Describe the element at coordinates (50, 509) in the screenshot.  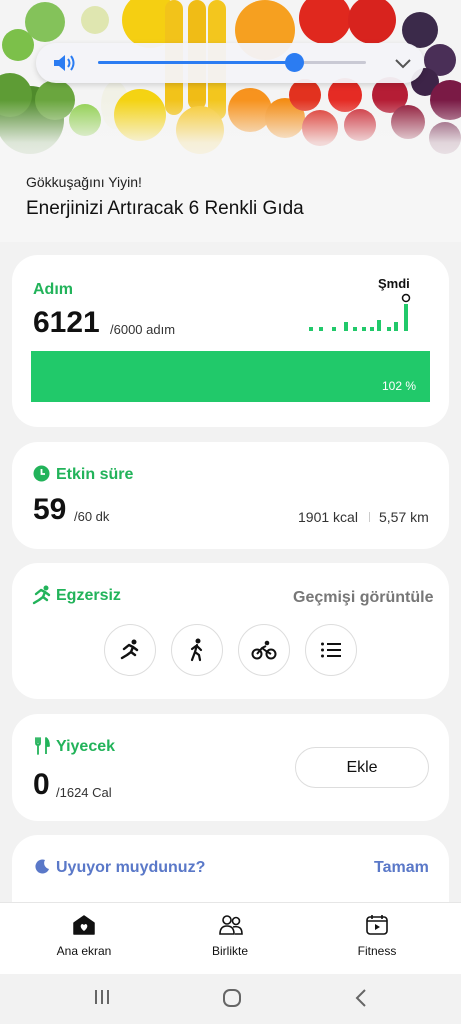
I see `active-time-value: 59` at that location.